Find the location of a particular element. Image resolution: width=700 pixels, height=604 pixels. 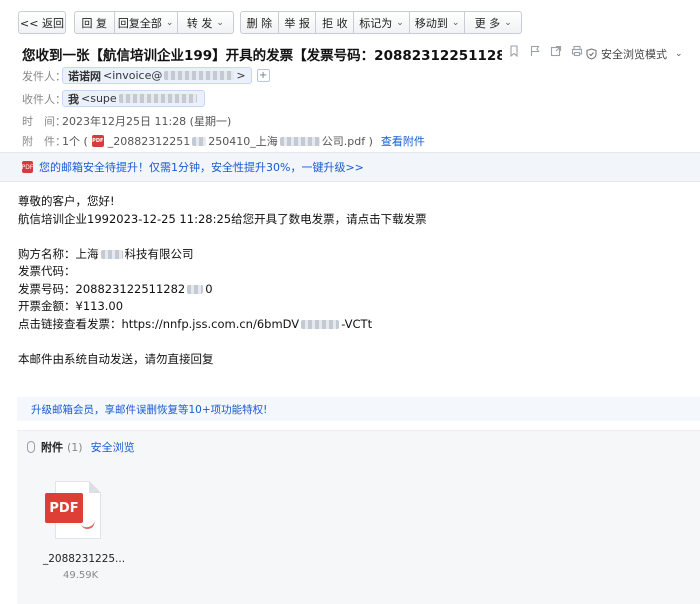

forward-button: 转 发 ⌄ is located at coordinates (205, 22).